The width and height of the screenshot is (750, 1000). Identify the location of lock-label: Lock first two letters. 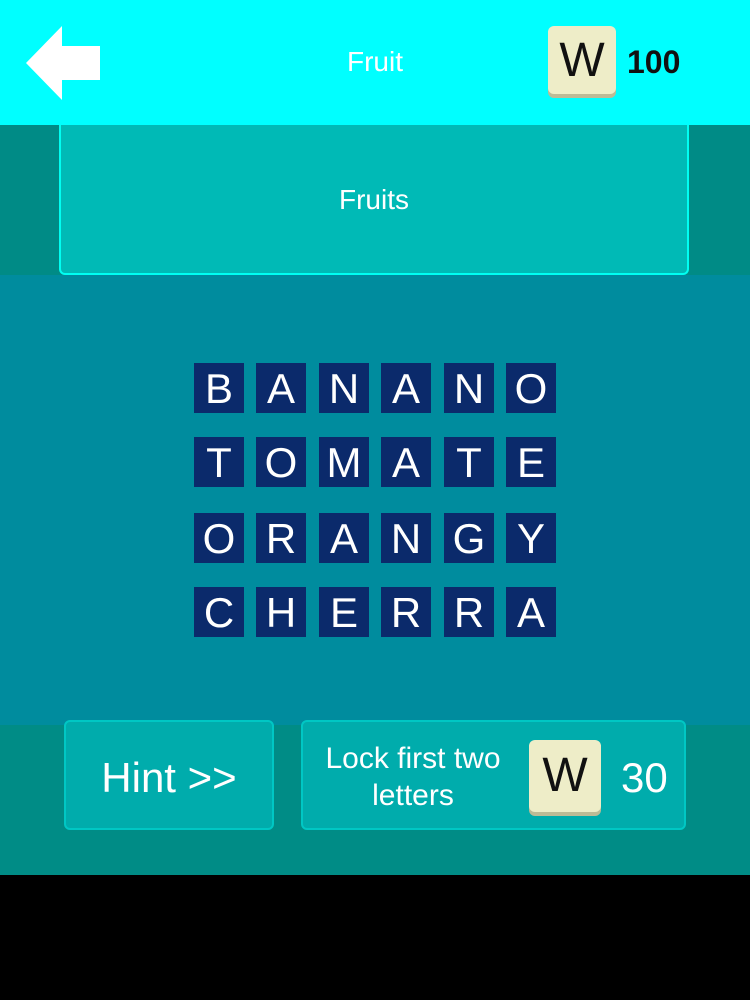
(413, 777).